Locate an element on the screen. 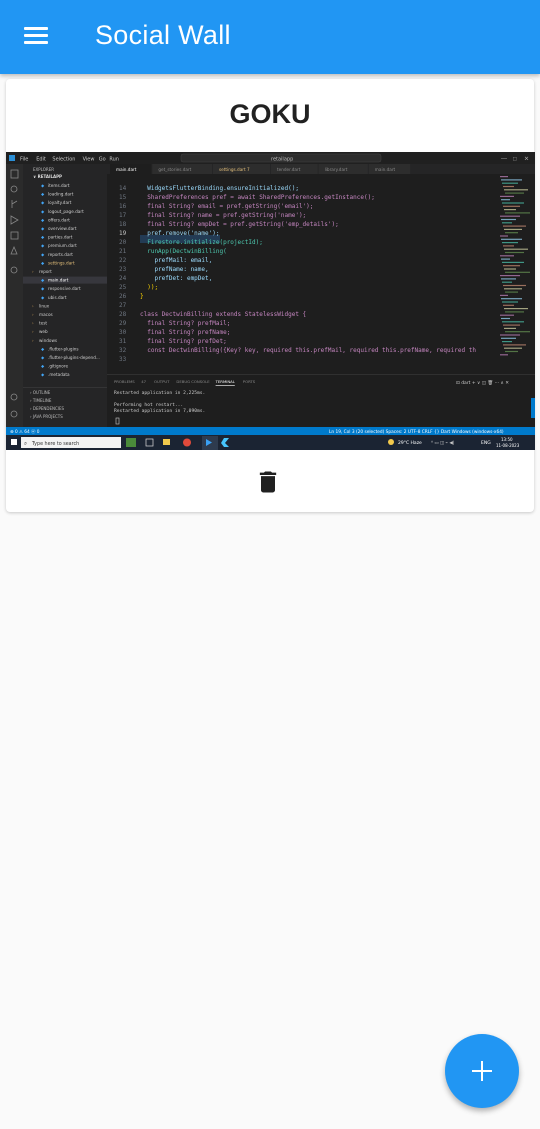 The width and height of the screenshot is (540, 1129). outline-section: › OUTLINE is located at coordinates (40, 392).